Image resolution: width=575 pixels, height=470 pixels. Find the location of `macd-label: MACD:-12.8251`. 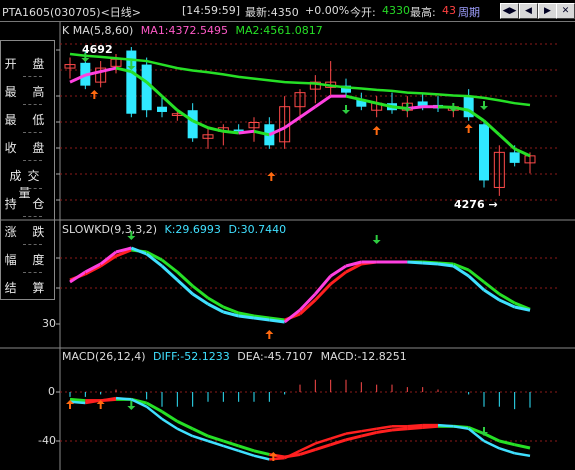

macd-label: MACD:-12.8251 is located at coordinates (363, 356).